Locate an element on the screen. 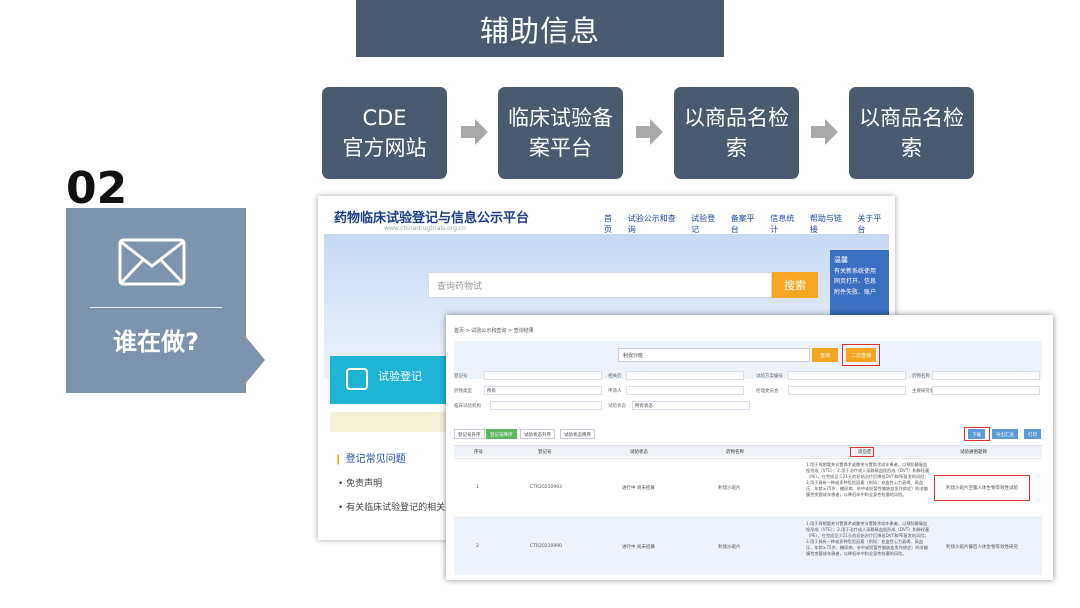 The height and width of the screenshot is (608, 1080). nav-item-home: 首页 is located at coordinates (612, 224).